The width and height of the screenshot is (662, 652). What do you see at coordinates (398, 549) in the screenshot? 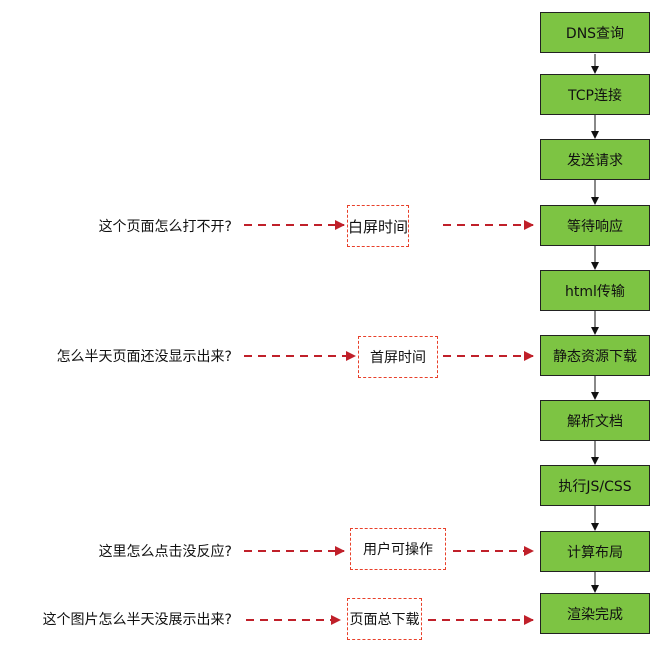
I see `milestone-interactive: 用户可操作` at bounding box center [398, 549].